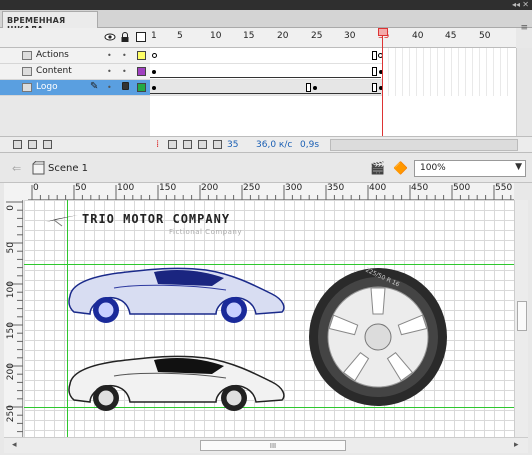  Describe the element at coordinates (16, 168) in the screenshot. I see `back-arrow-icon: ⇐` at that location.